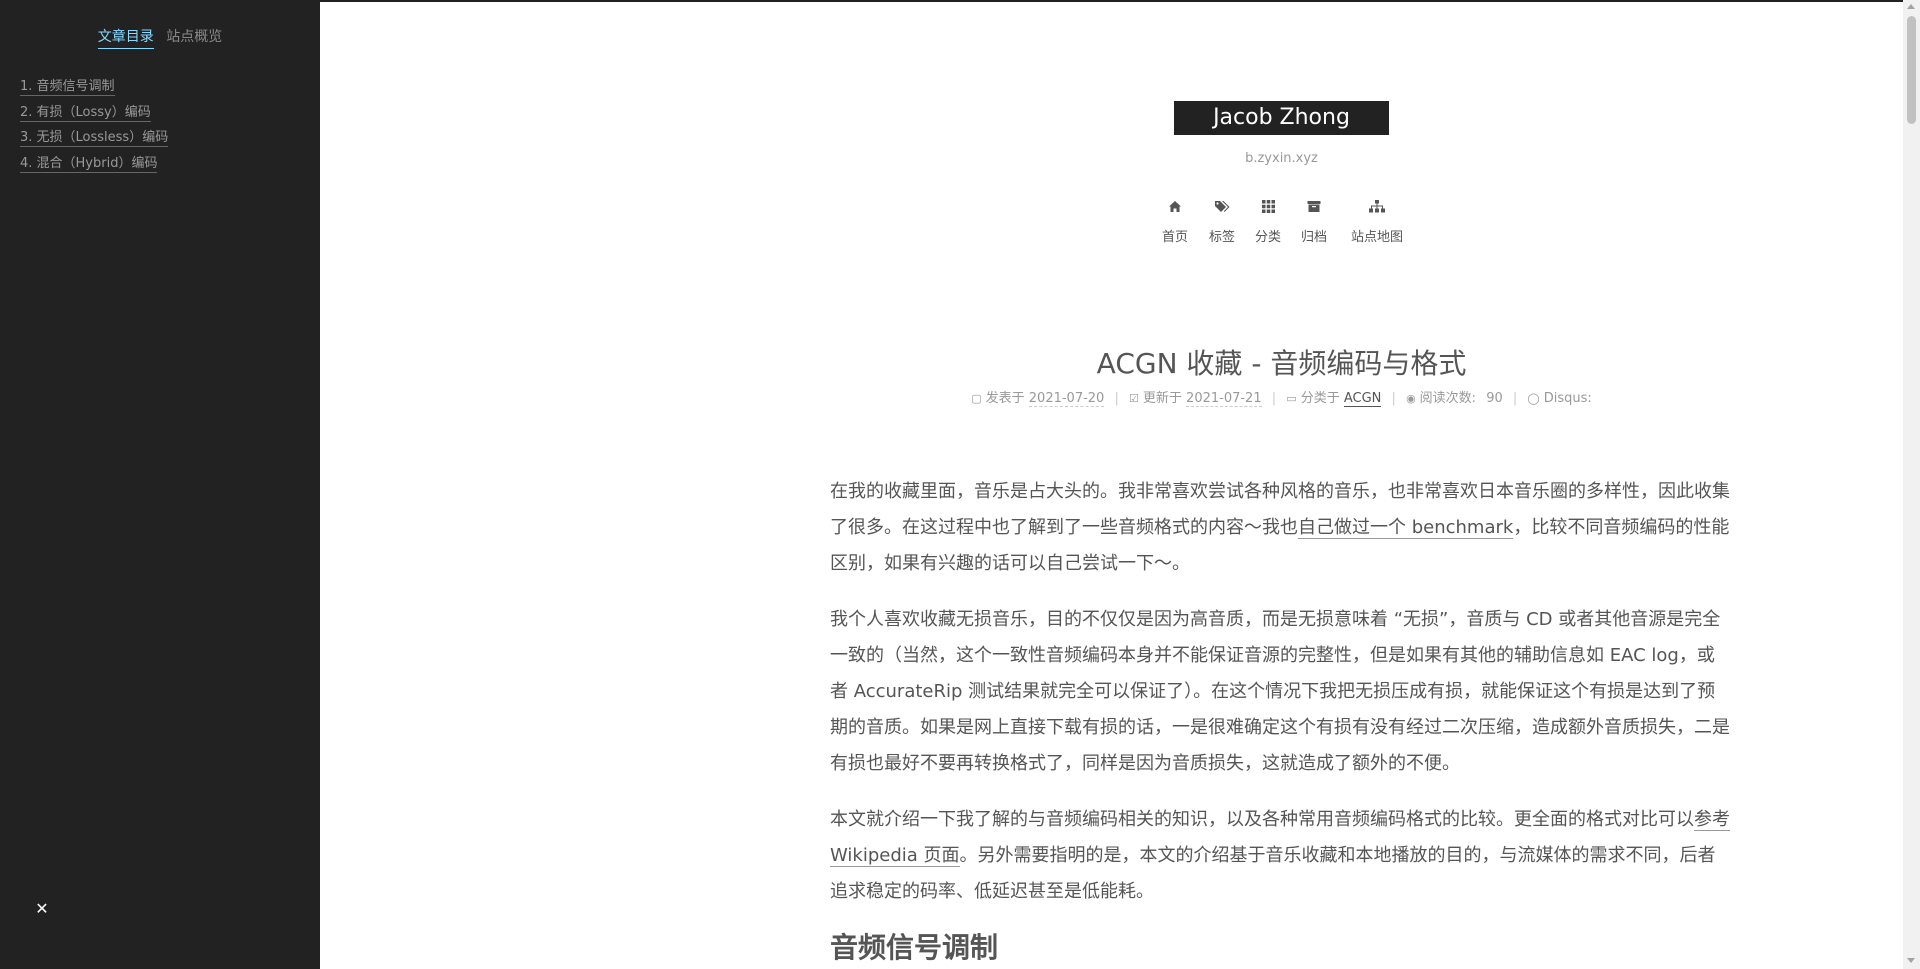  Describe the element at coordinates (42, 909) in the screenshot. I see `close-icon: ✕` at that location.